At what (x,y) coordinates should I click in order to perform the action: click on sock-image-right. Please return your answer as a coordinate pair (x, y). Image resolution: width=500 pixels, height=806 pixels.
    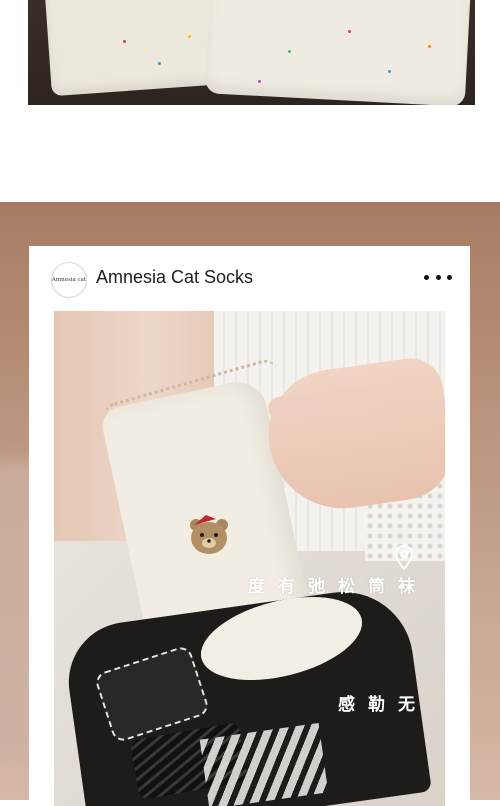
    Looking at the image, I should click on (338, 52).